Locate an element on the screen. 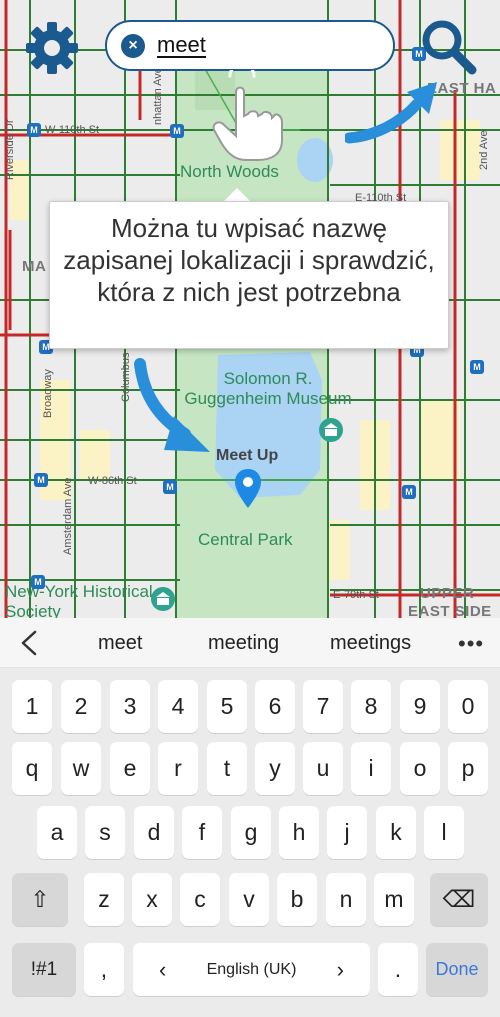  location-pin-icon is located at coordinates (248, 489).